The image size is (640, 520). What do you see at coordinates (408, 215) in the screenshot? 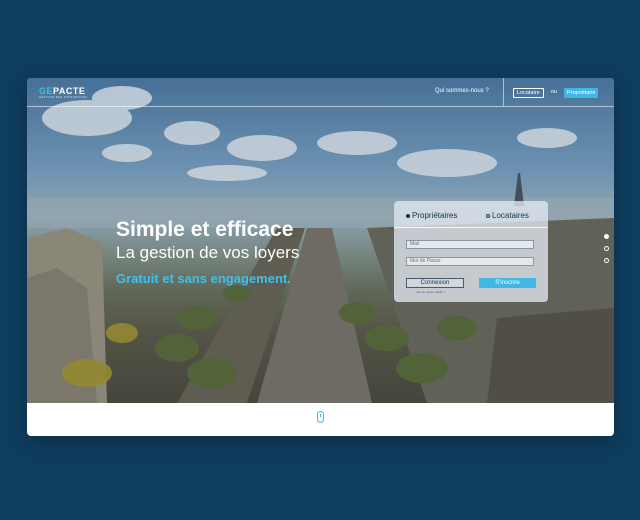
I see `radio-owner-dot-icon` at bounding box center [408, 215].